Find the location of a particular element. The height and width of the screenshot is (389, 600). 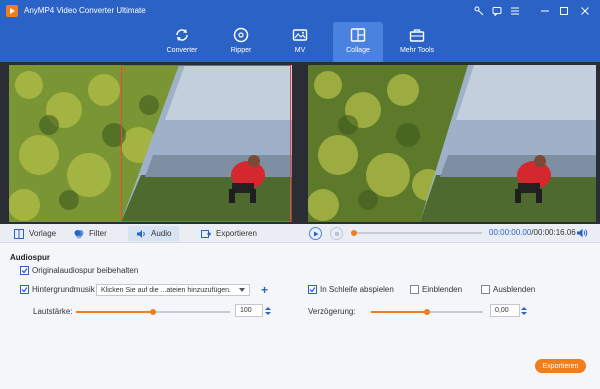

volume-stepper is located at coordinates (268, 310).